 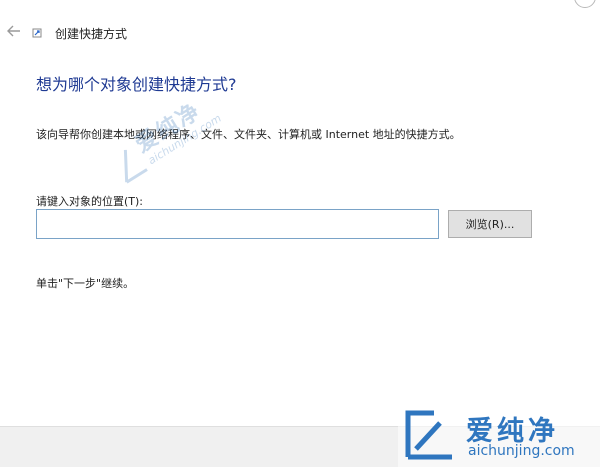 I want to click on window-title: 创建快捷方式, so click(x=91, y=34).